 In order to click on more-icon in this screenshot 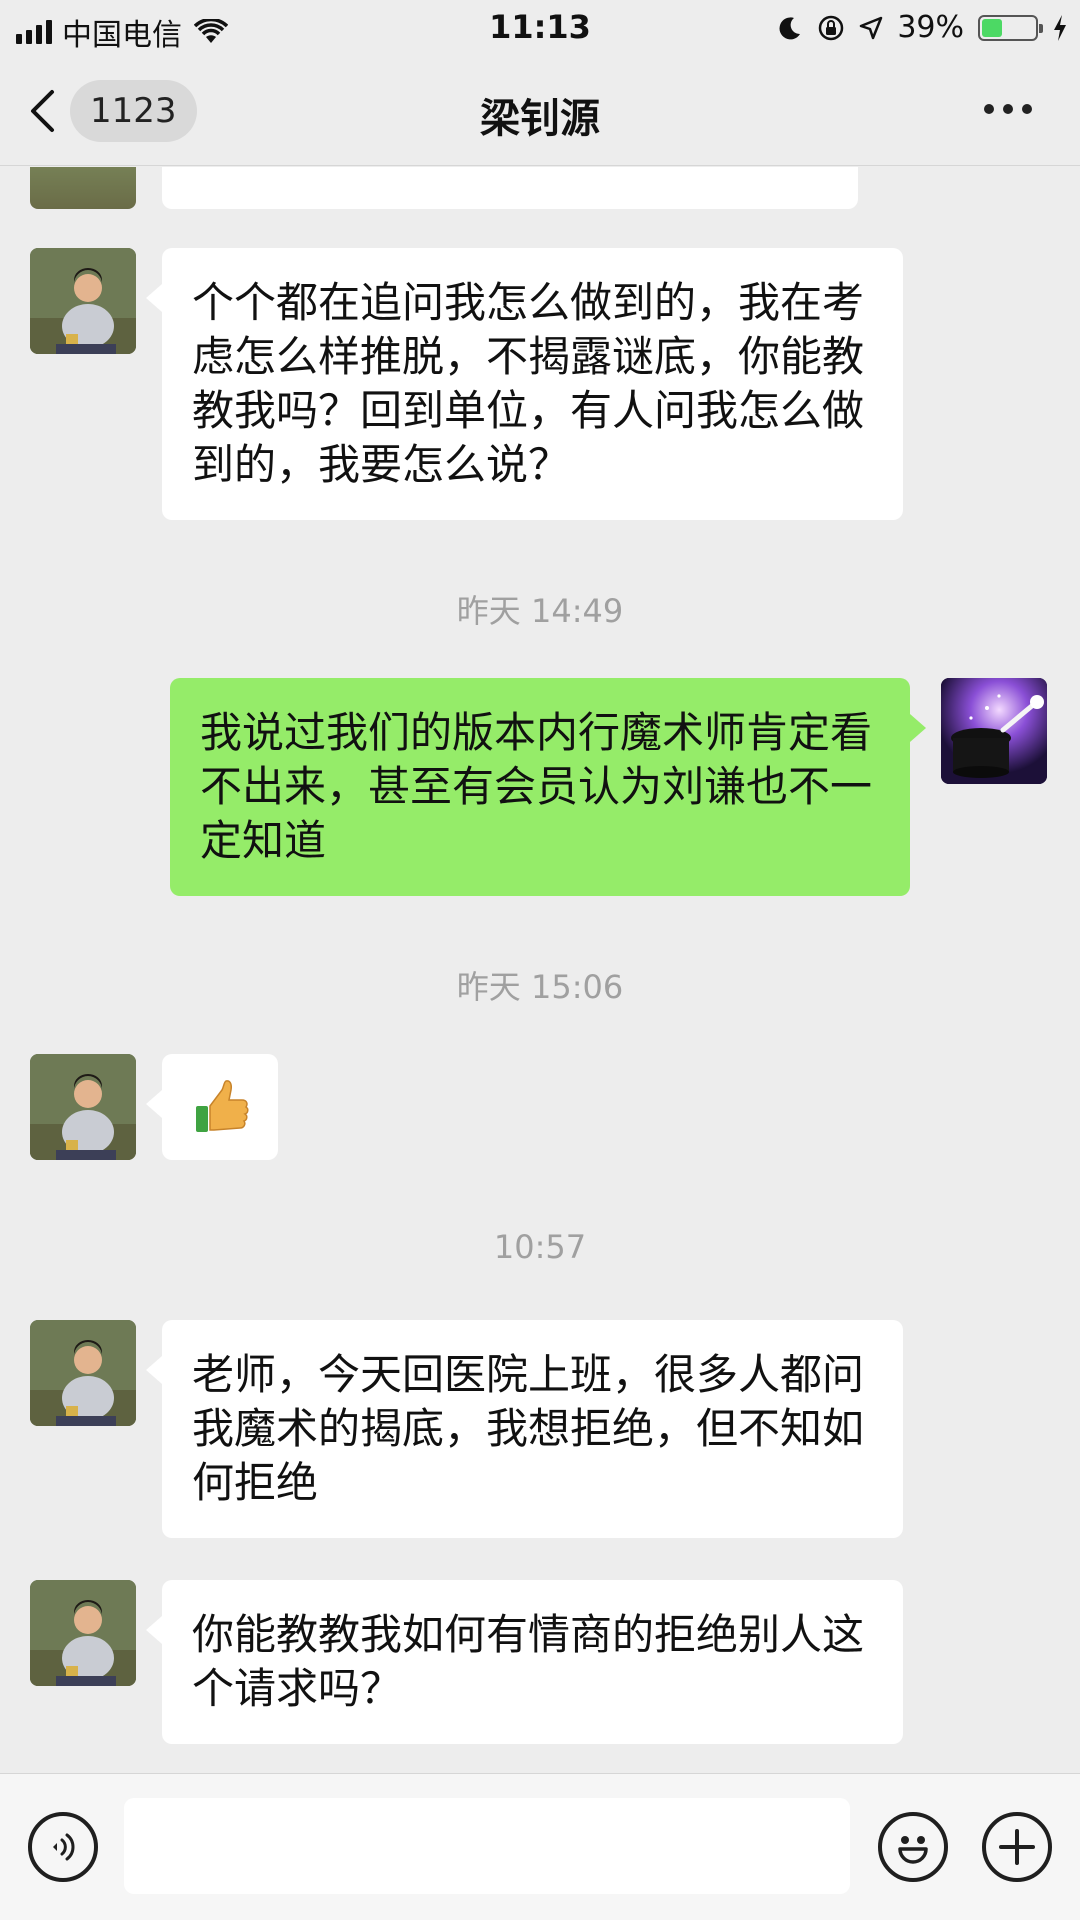, I will do `click(1008, 109)`.